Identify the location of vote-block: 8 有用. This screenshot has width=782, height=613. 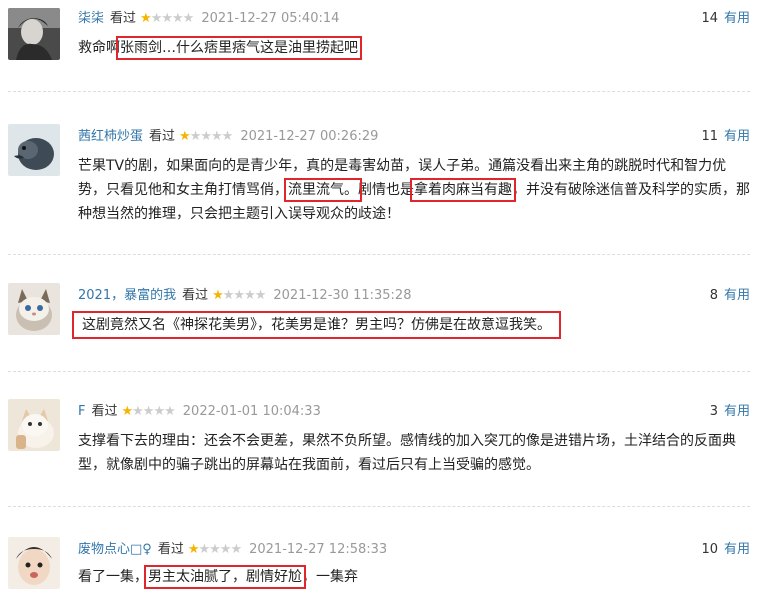
(730, 296).